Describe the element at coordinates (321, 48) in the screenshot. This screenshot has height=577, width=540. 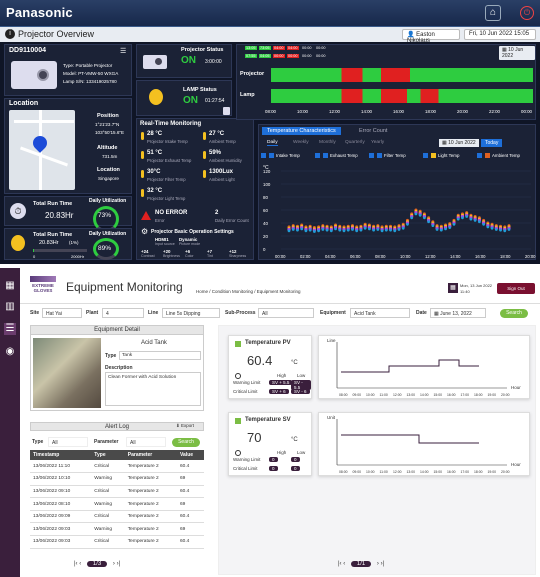
I see `usage-badge: 00:00` at that location.